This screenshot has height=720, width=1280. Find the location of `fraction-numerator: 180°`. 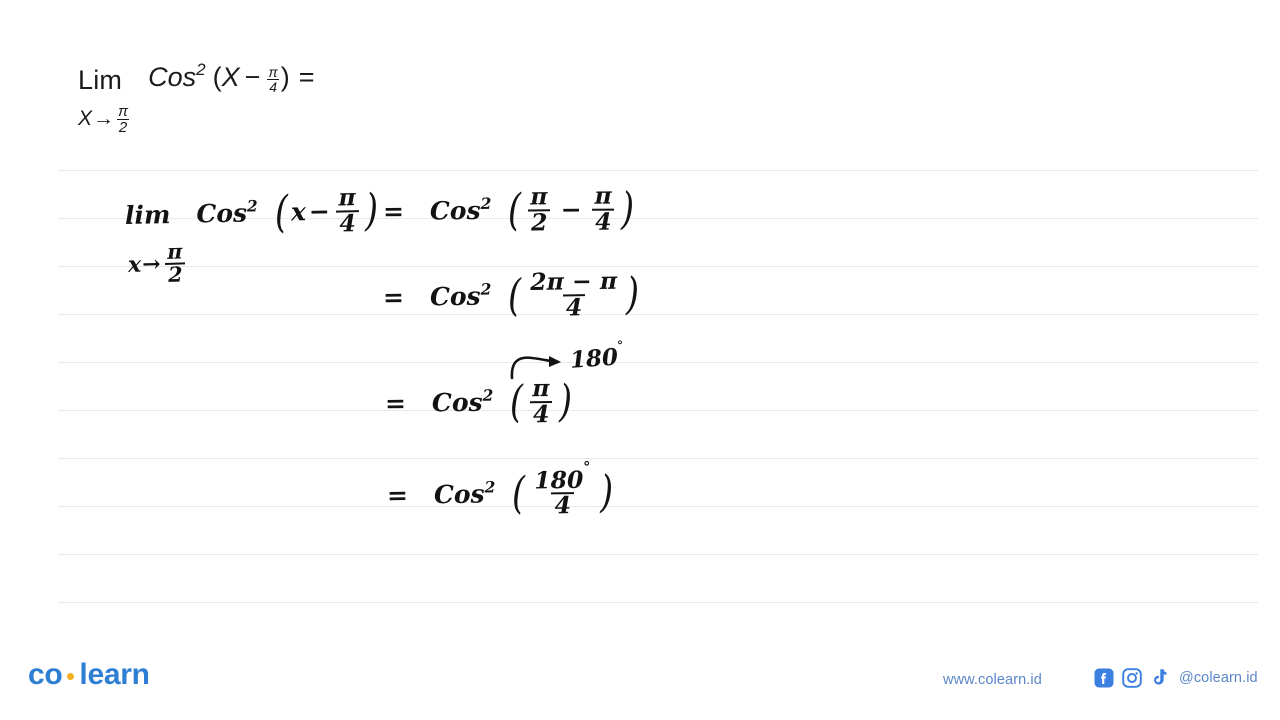

fraction-numerator: 180° is located at coordinates (562, 477).